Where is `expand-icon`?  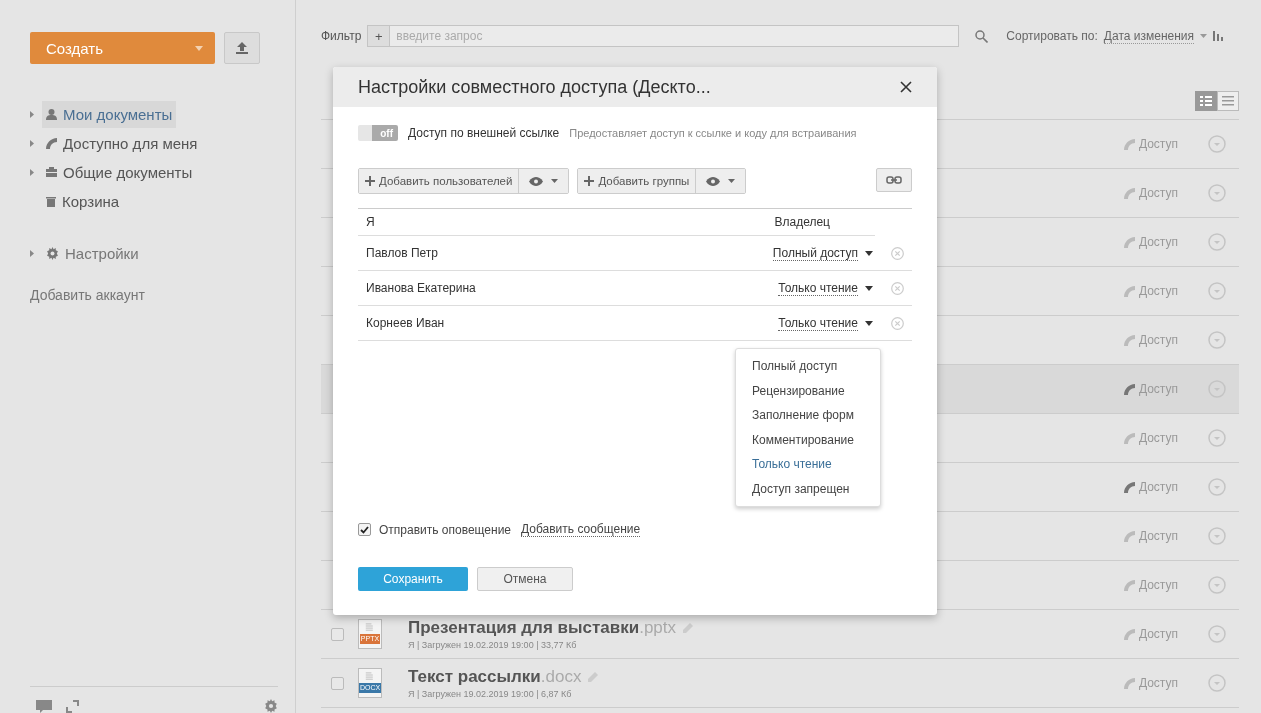 expand-icon is located at coordinates (72, 706).